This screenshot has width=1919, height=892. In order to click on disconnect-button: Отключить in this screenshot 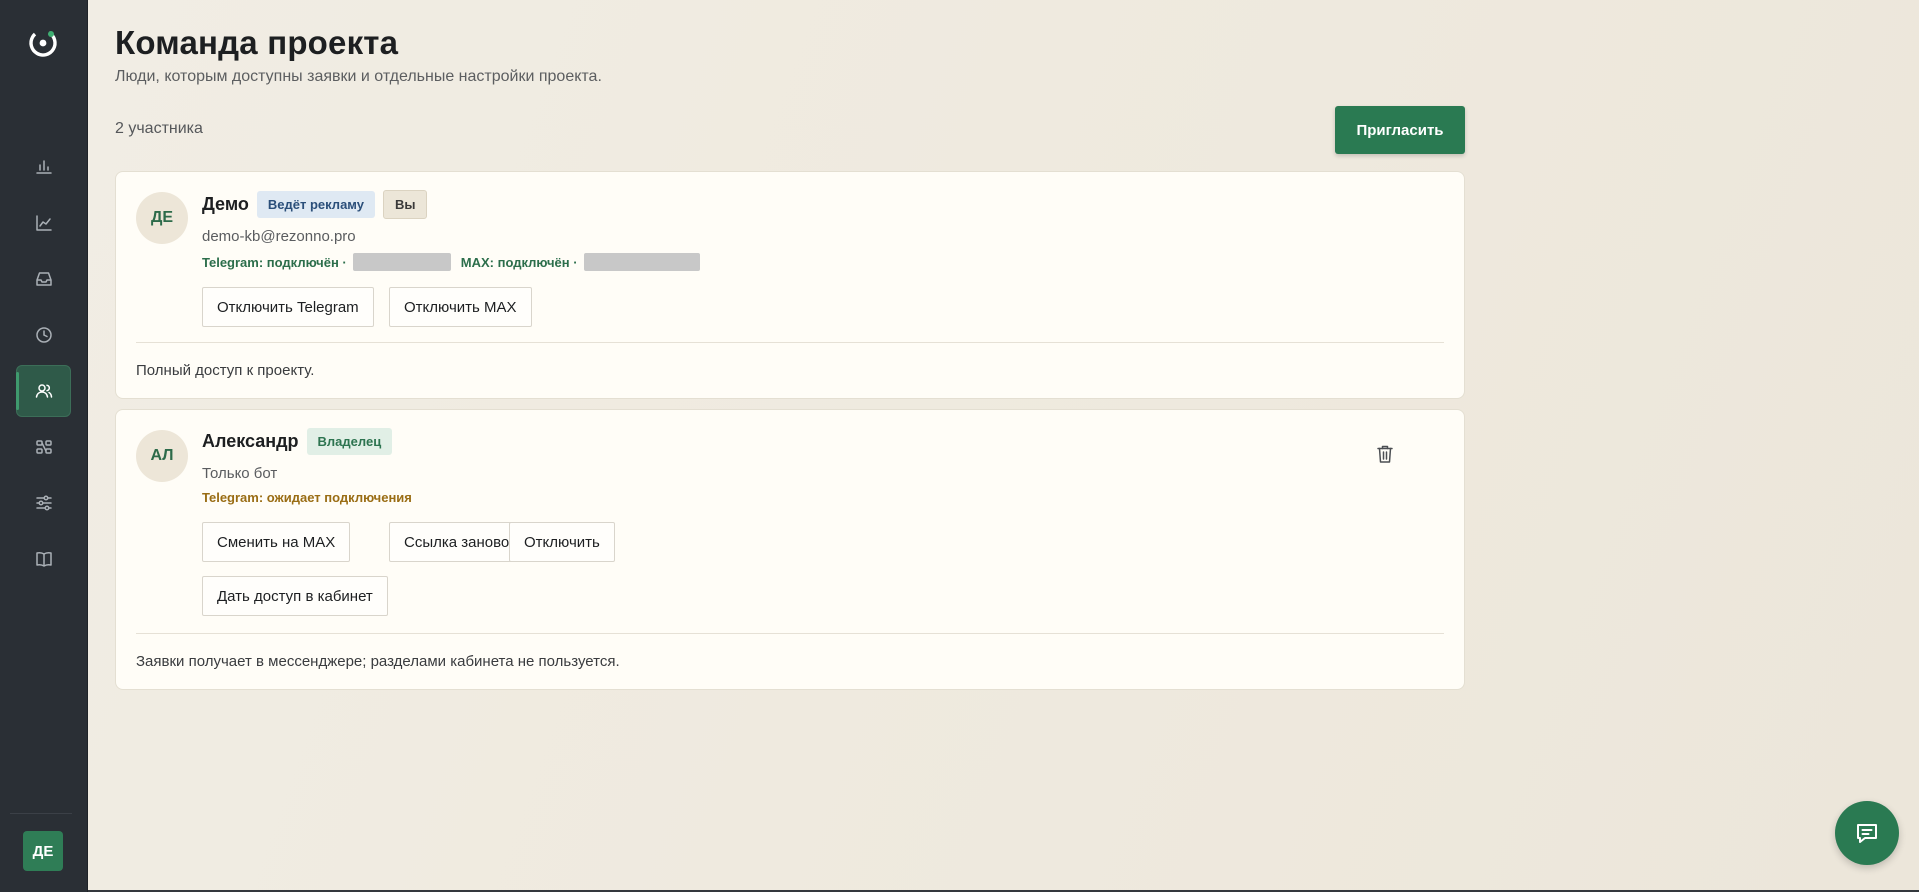, I will do `click(562, 542)`.